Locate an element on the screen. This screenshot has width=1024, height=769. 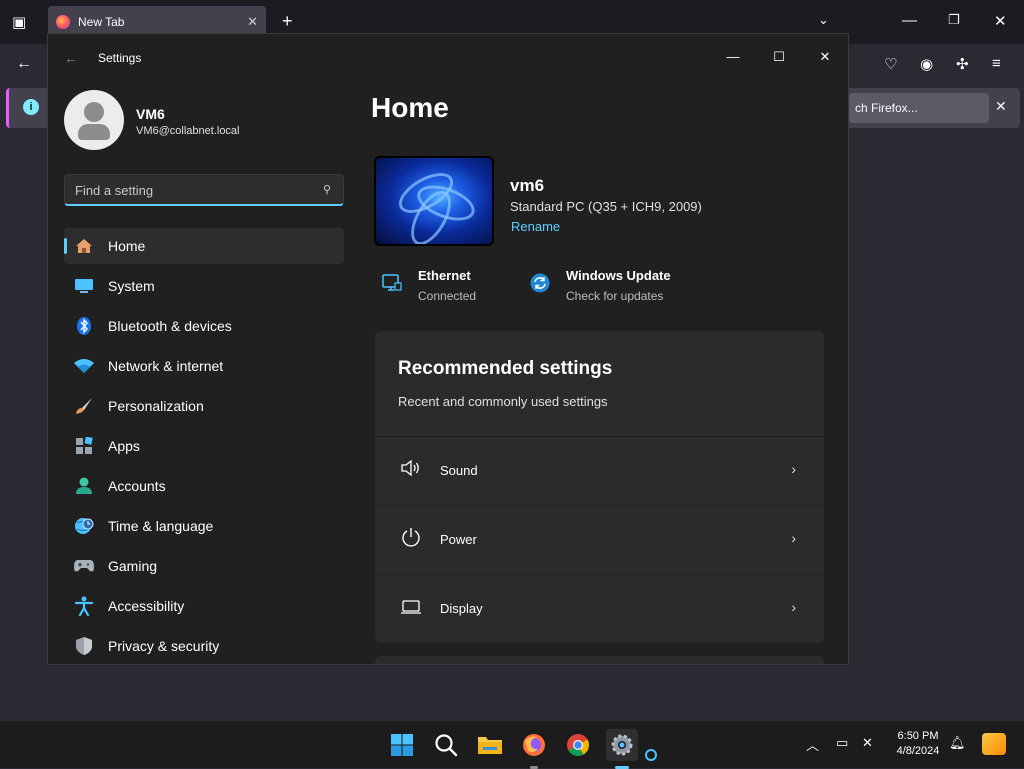
status-subtitle: Check for updates is located at coordinates (615, 296).